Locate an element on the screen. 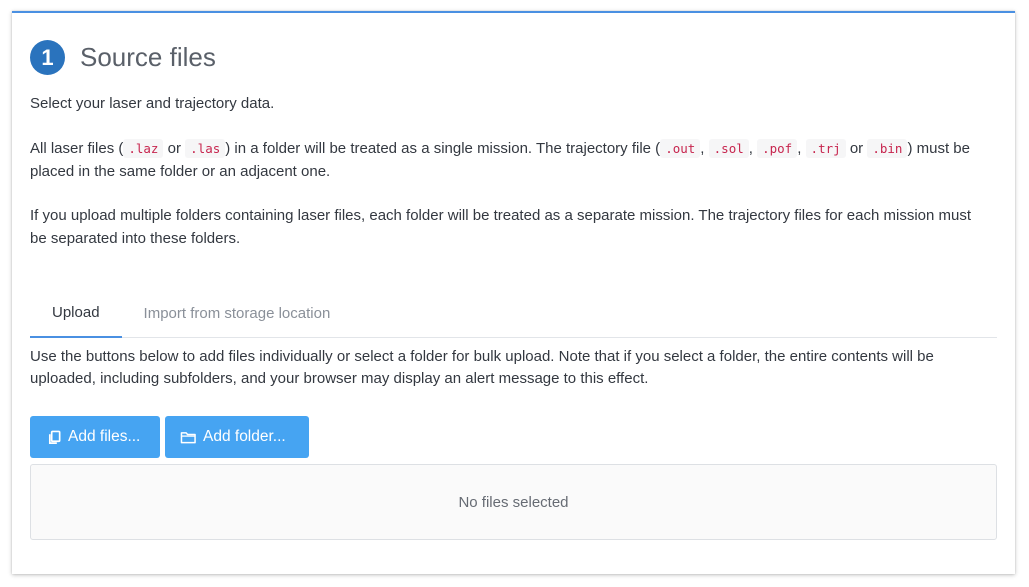  ext-pof: .pof is located at coordinates (777, 148).